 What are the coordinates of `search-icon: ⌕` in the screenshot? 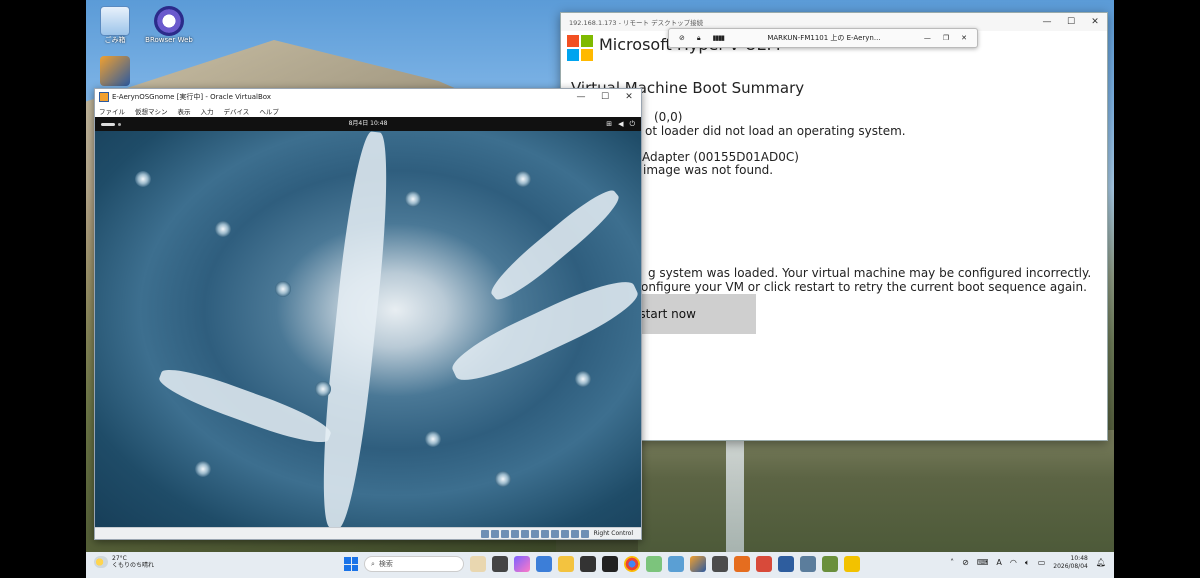 It's located at (373, 563).